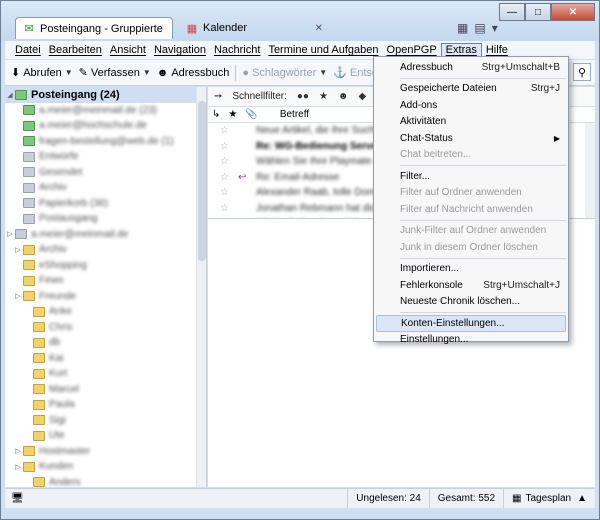  Describe the element at coordinates (573, 12) in the screenshot. I see `close-button: ✕` at that location.